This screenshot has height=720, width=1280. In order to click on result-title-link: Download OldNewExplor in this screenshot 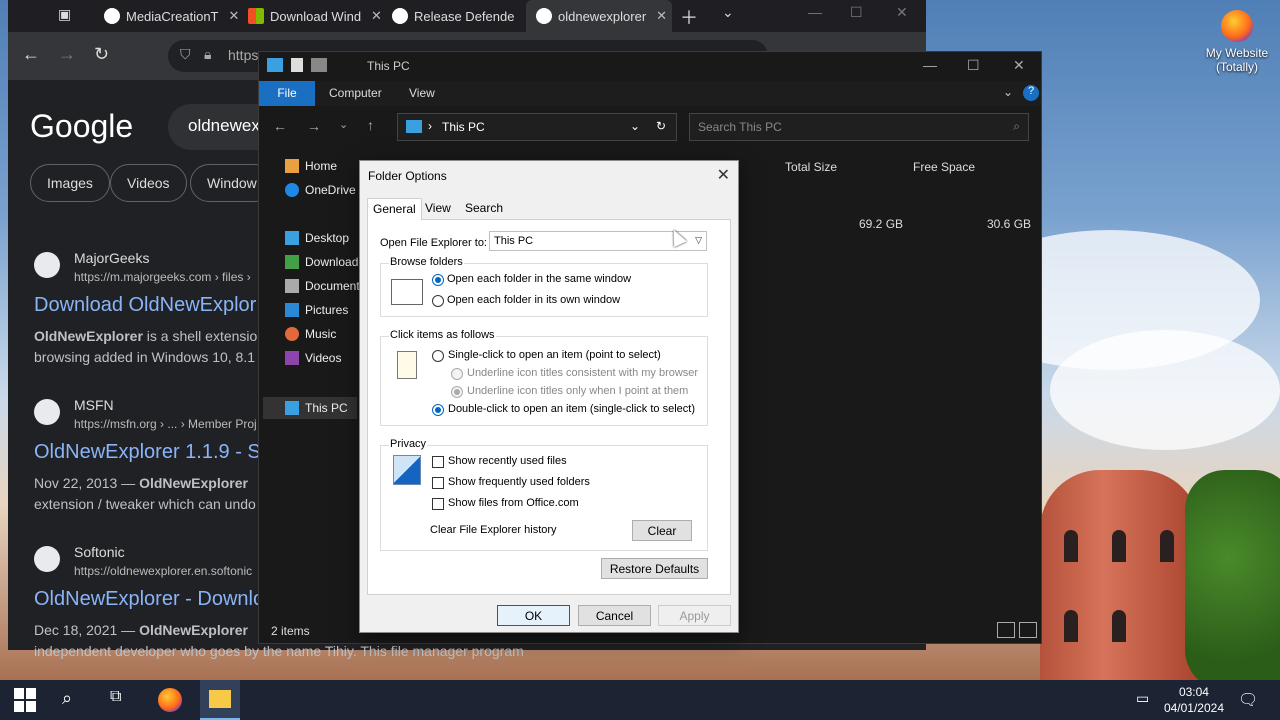, I will do `click(145, 305)`.